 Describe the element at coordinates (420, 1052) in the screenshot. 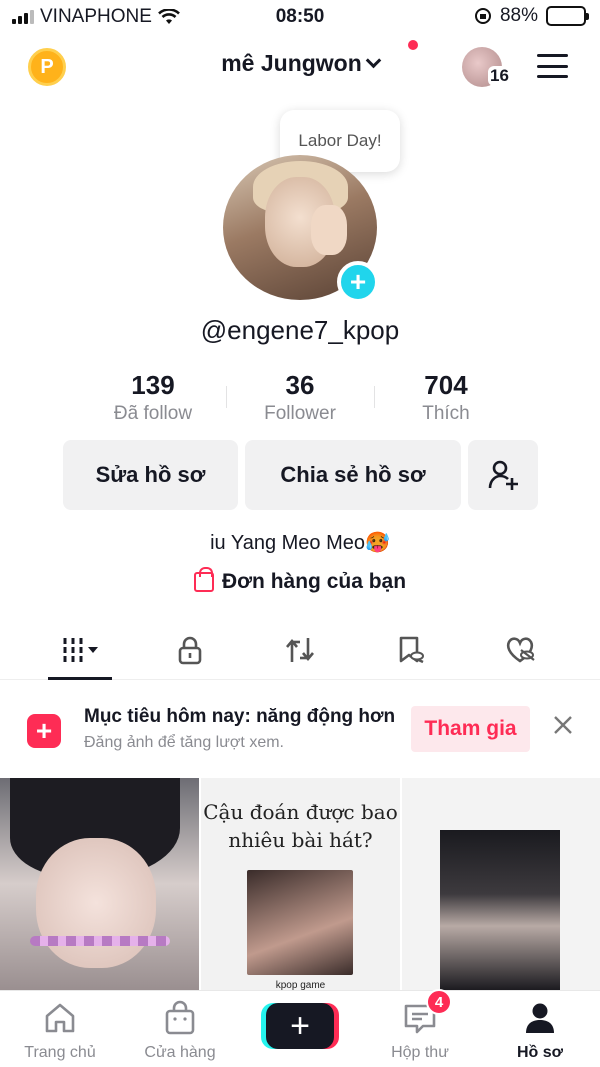

I see `nav-label: Hộp thư` at that location.